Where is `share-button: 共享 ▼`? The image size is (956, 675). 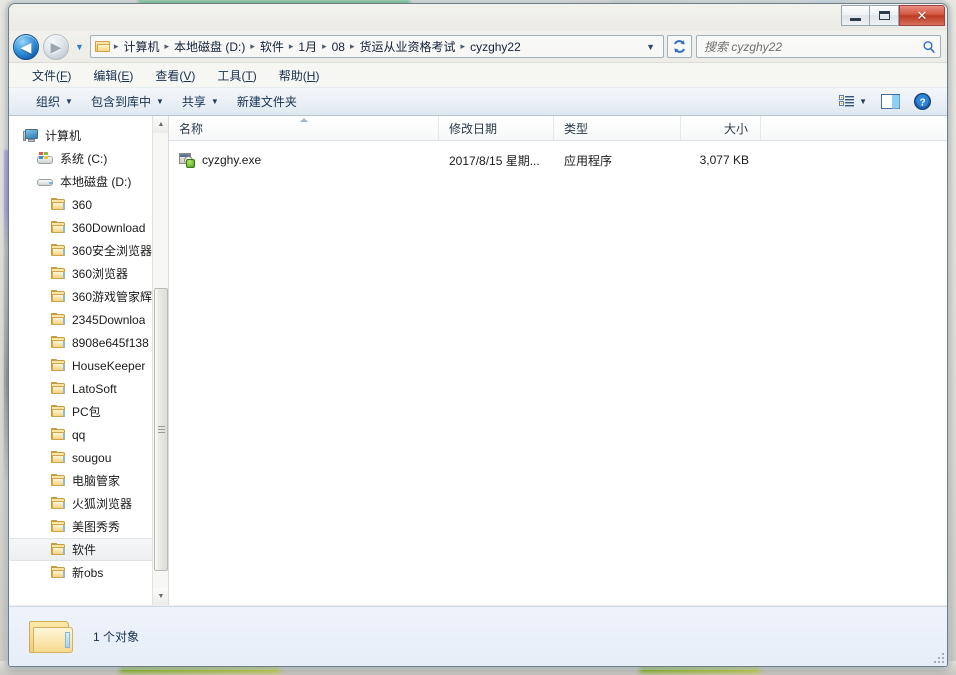
share-button: 共享 ▼ is located at coordinates (200, 101).